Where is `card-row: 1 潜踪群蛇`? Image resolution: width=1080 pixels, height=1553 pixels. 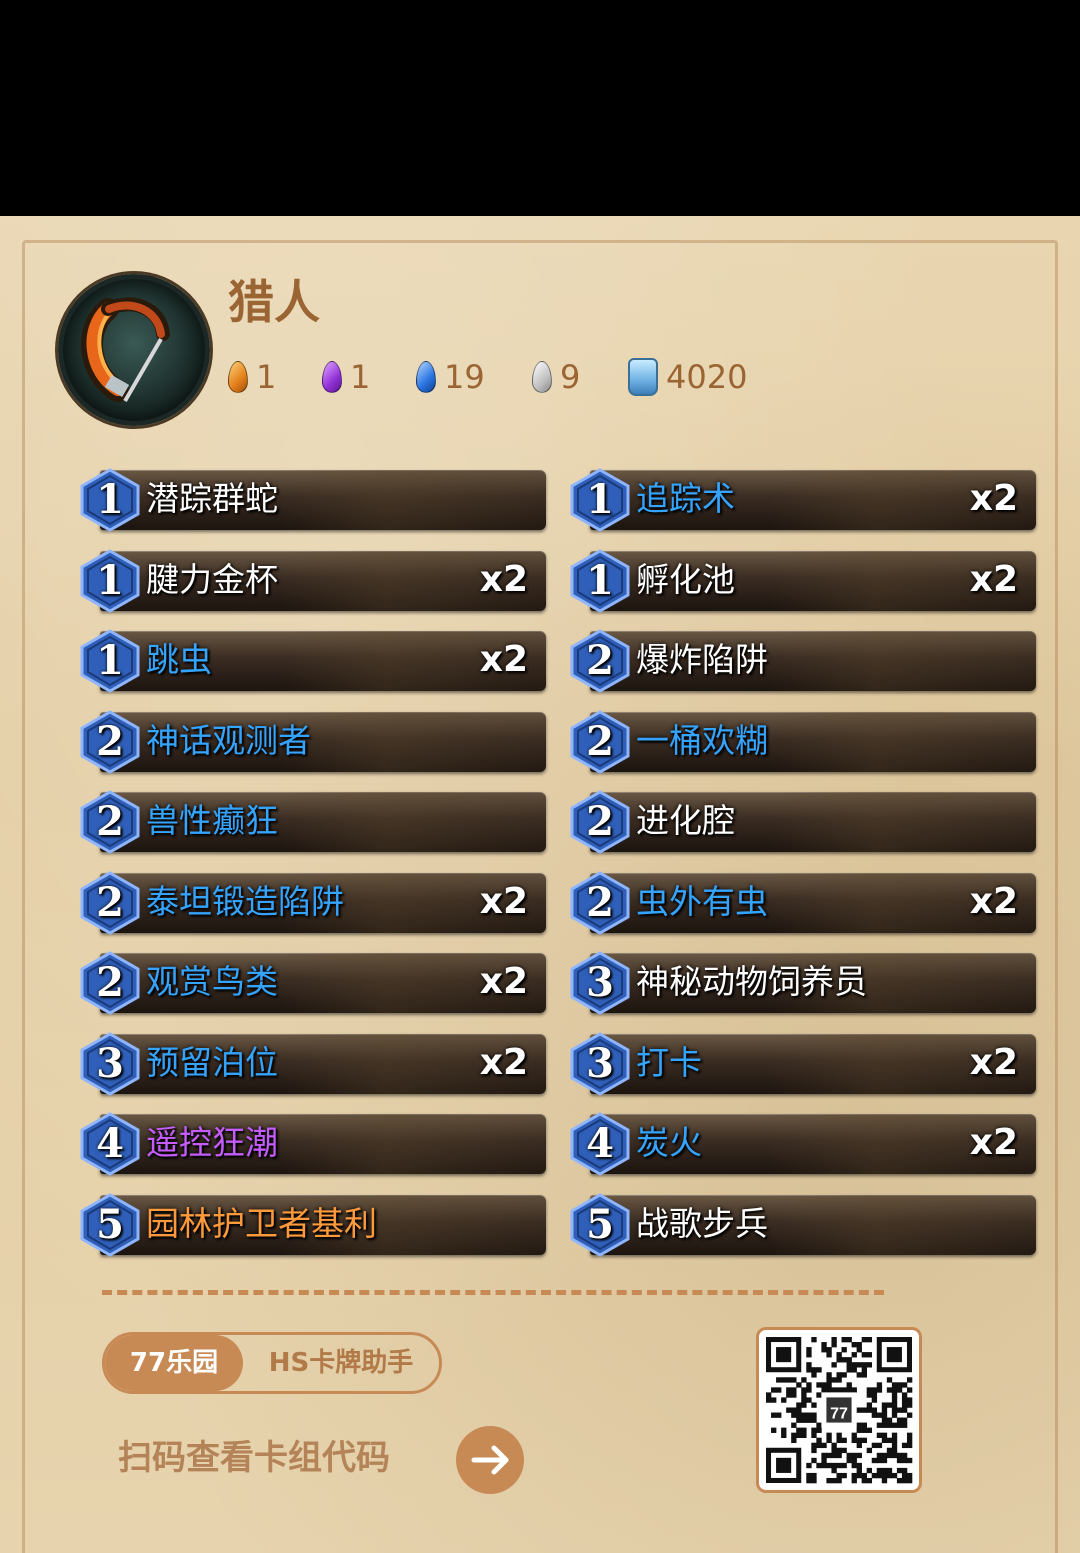
card-row: 1 潜踪群蛇 is located at coordinates (313, 500).